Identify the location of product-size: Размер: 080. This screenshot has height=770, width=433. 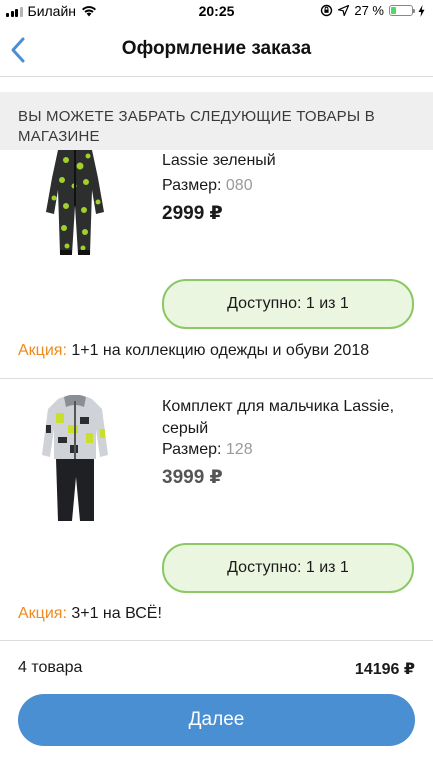
(207, 186).